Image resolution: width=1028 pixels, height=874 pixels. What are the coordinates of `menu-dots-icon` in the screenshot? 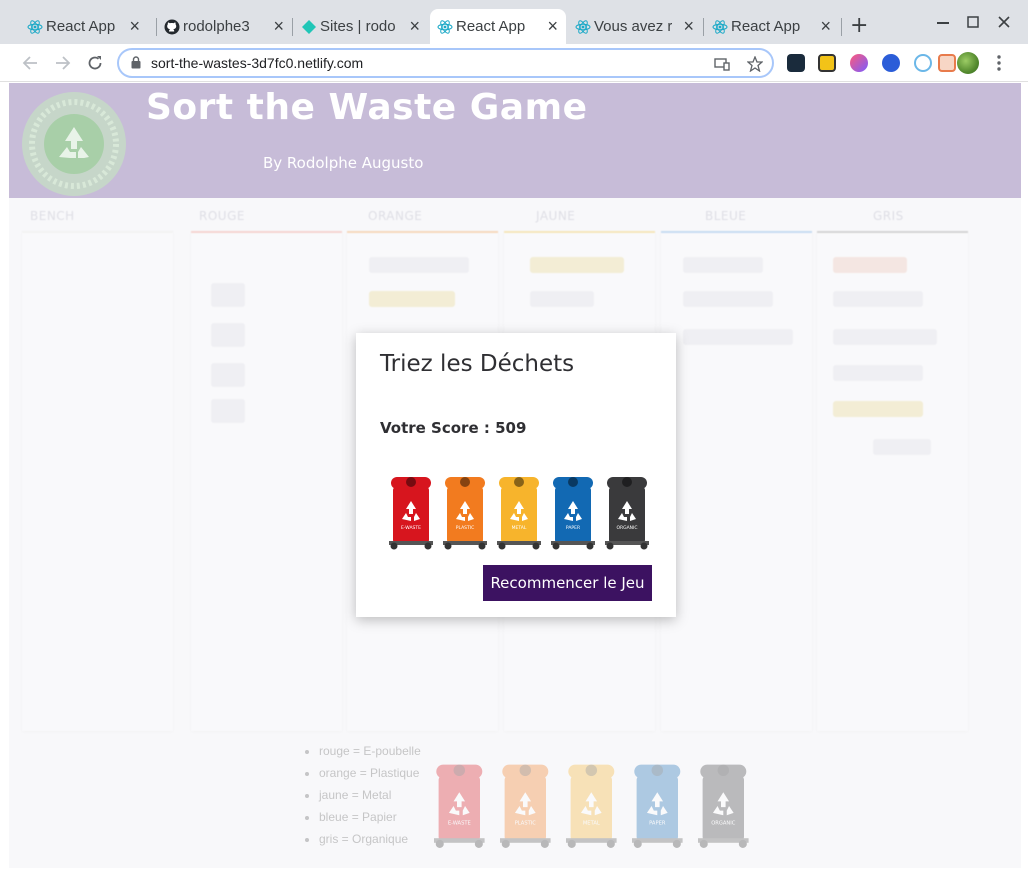 It's located at (999, 63).